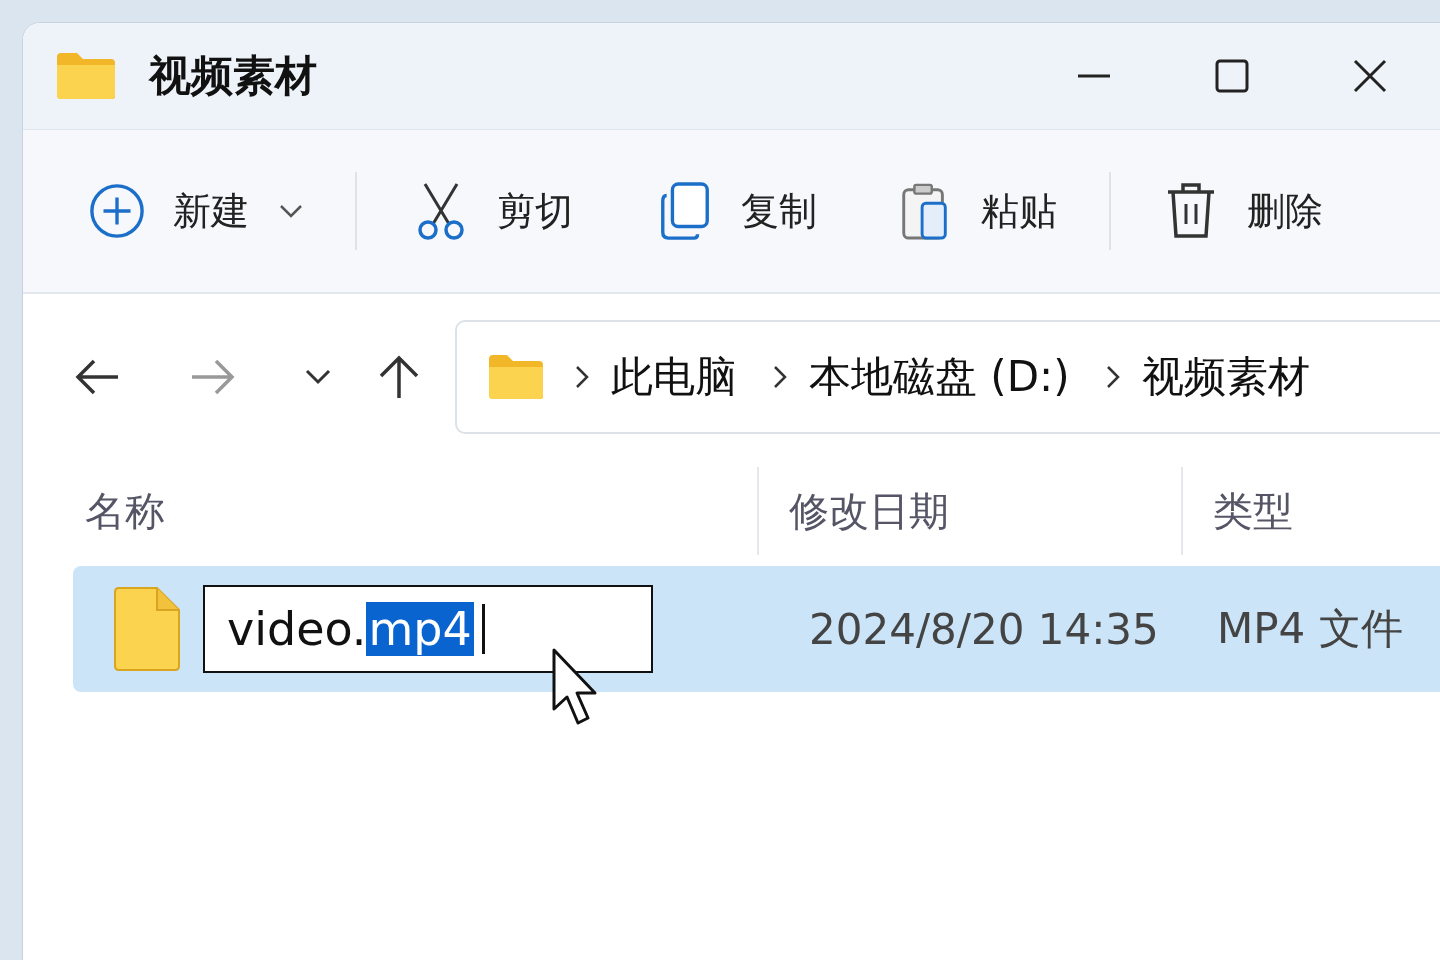  What do you see at coordinates (1225, 377) in the screenshot?
I see `breadcrumb-item: 视频素材` at bounding box center [1225, 377].